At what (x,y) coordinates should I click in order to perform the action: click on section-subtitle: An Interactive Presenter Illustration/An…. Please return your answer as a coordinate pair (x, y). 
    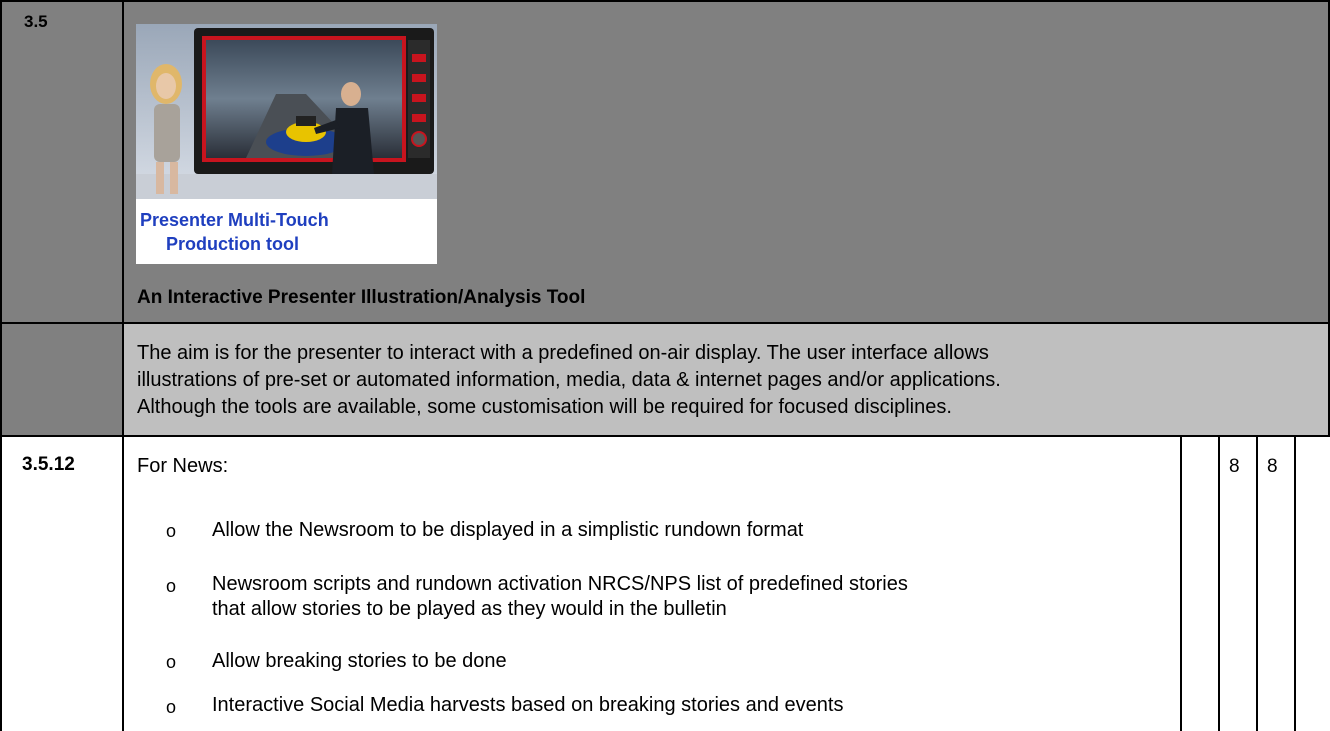
    Looking at the image, I should click on (361, 297).